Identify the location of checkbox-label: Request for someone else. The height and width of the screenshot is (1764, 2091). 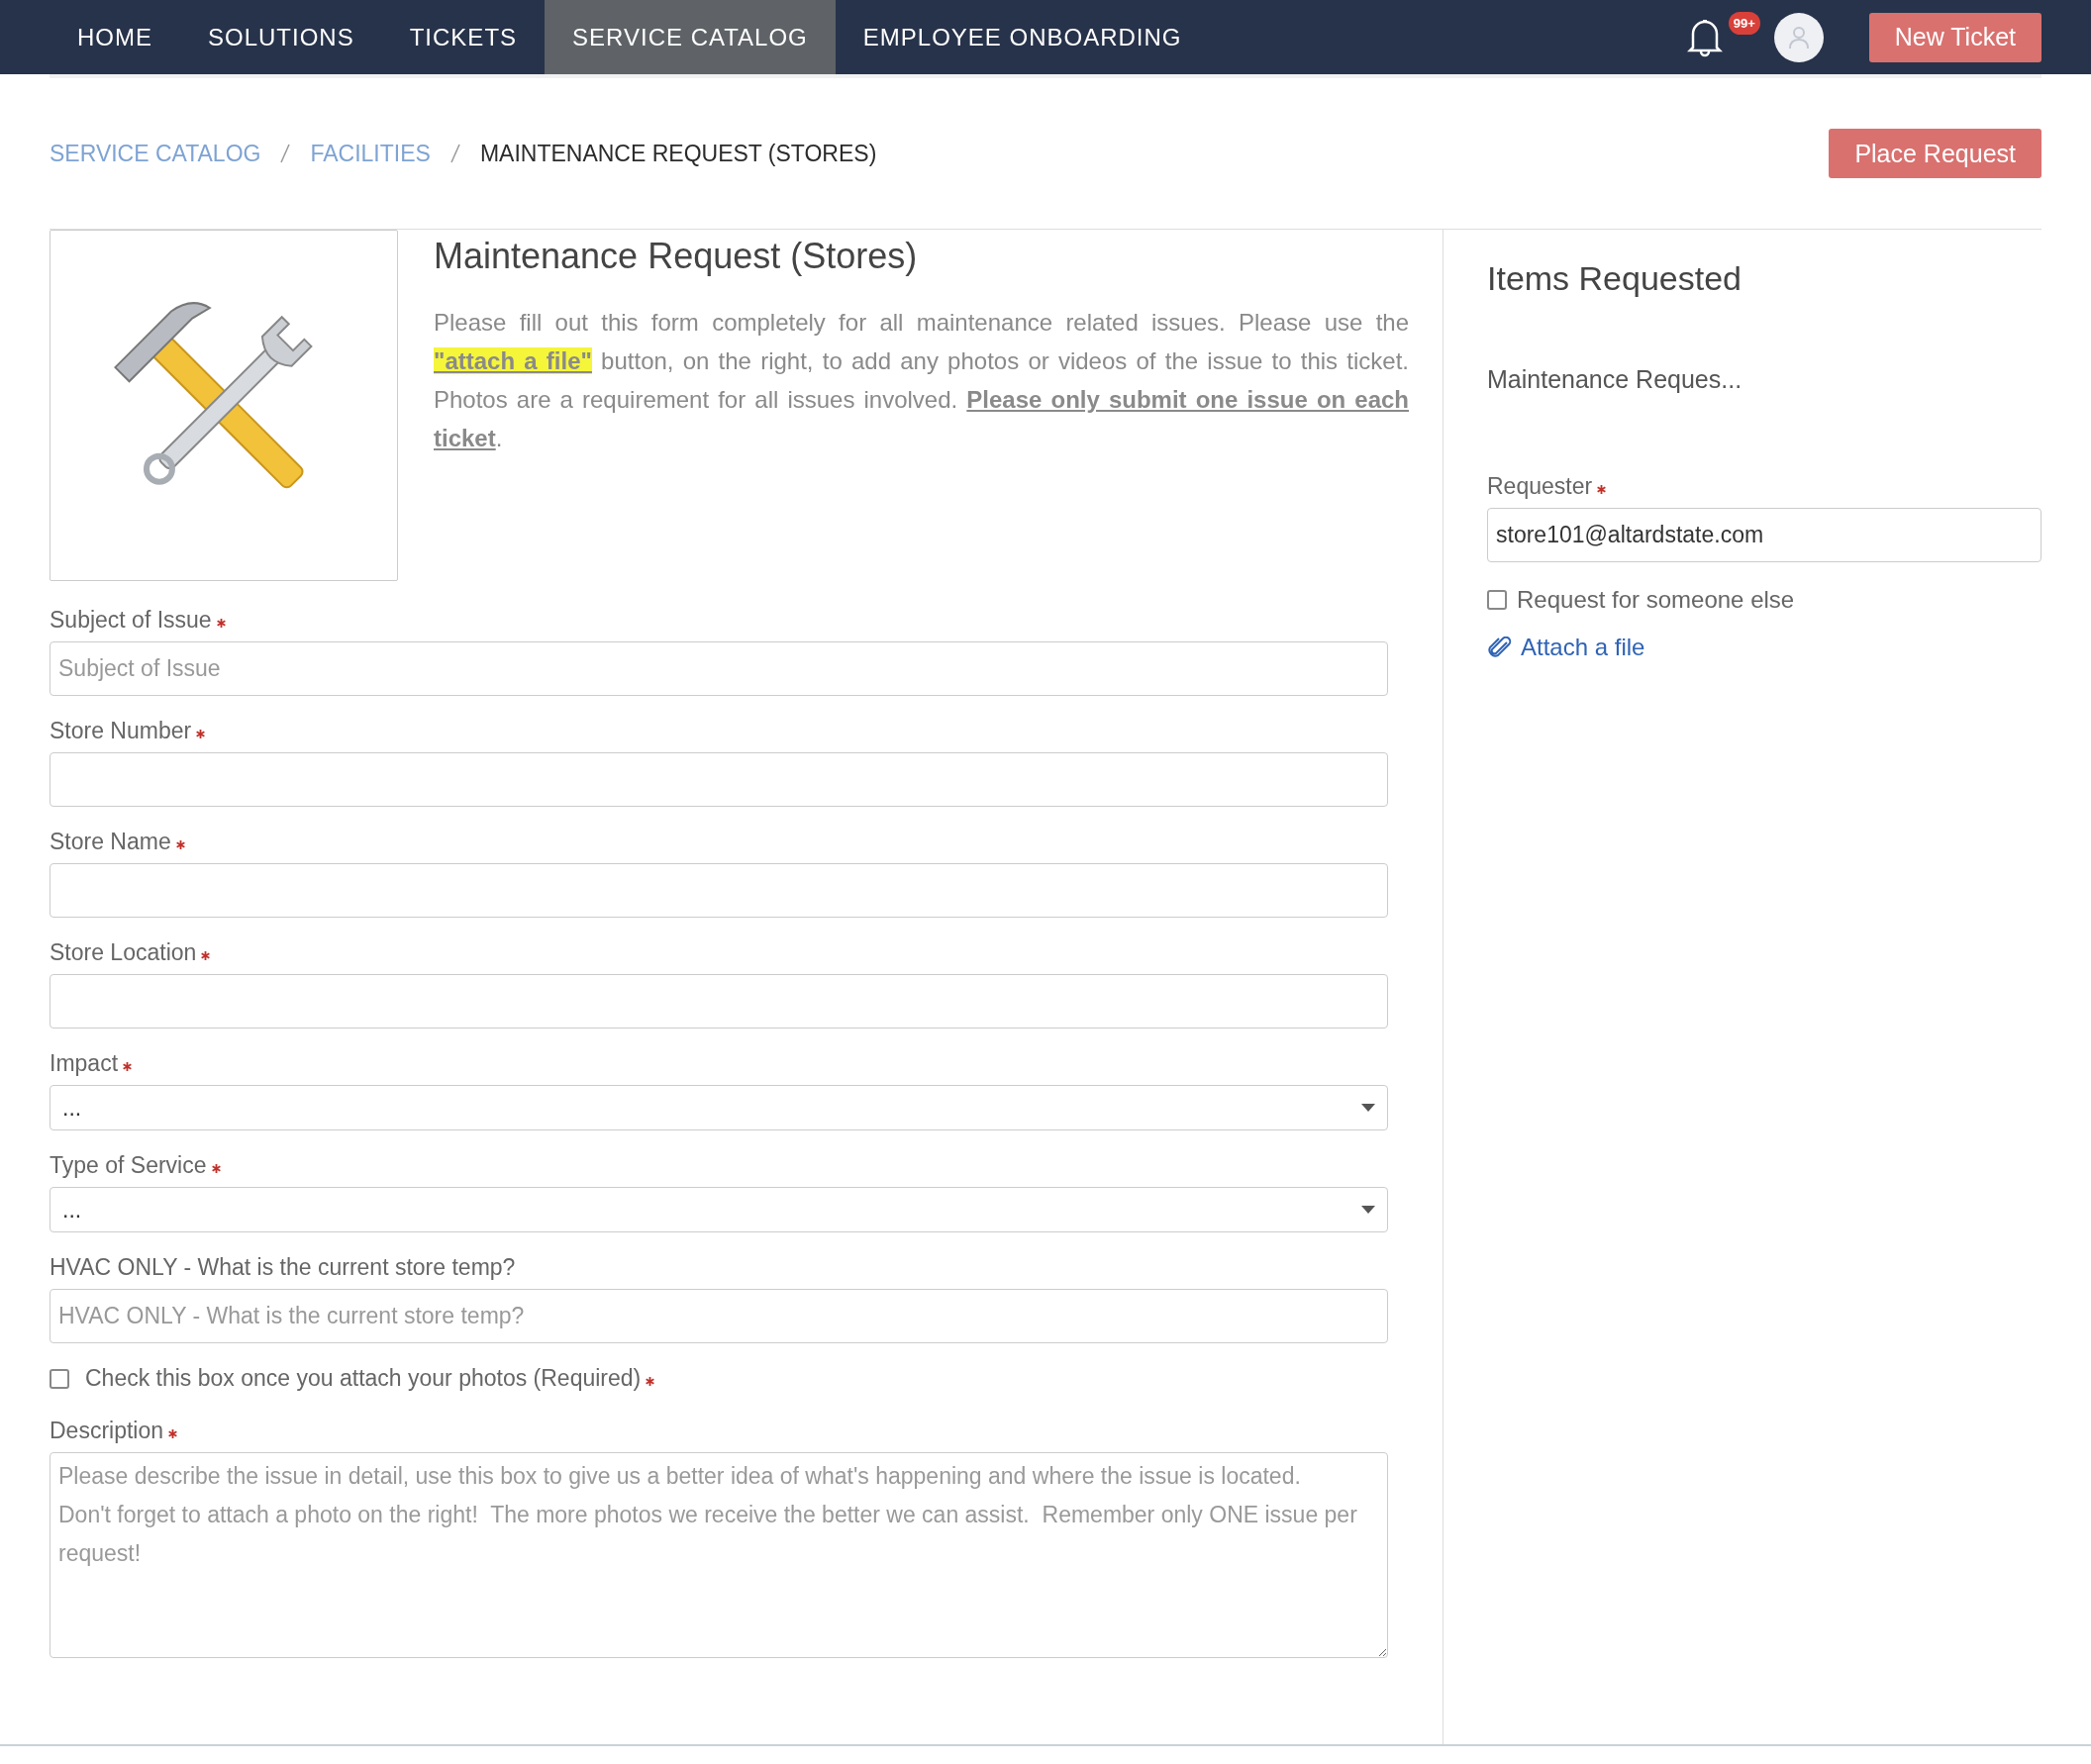
(1656, 600).